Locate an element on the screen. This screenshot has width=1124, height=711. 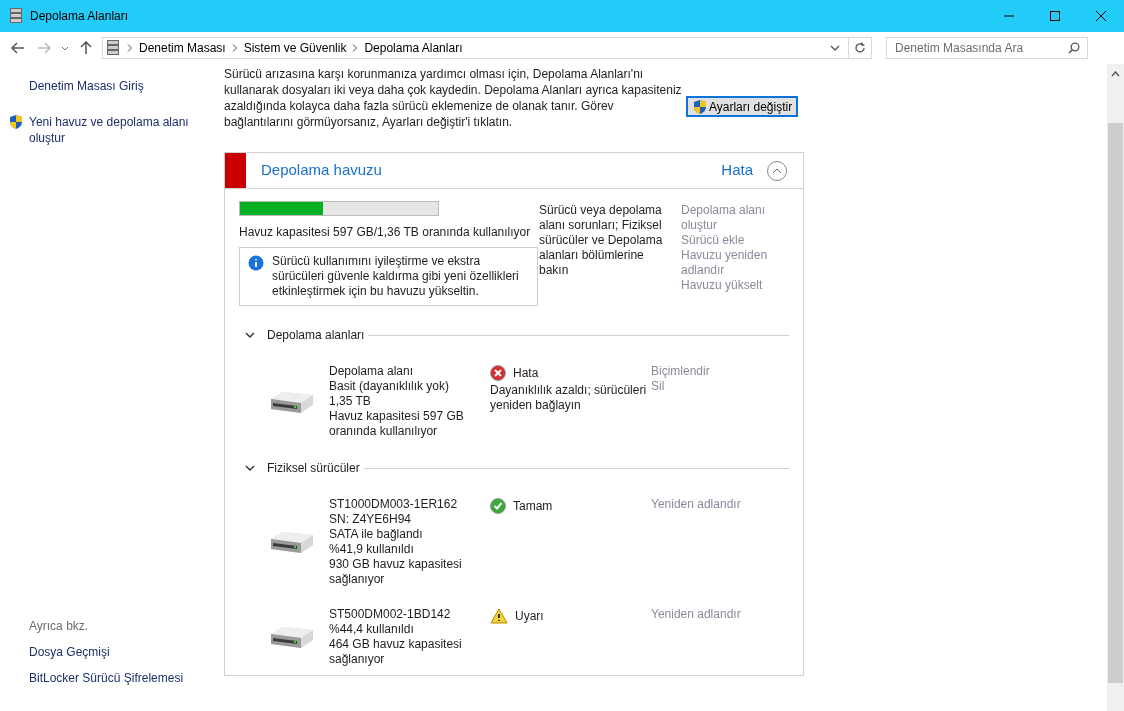
status-detail: Dayanıklılık azaldı; sürücüleri yeniden bağlayın is located at coordinates (569, 398).